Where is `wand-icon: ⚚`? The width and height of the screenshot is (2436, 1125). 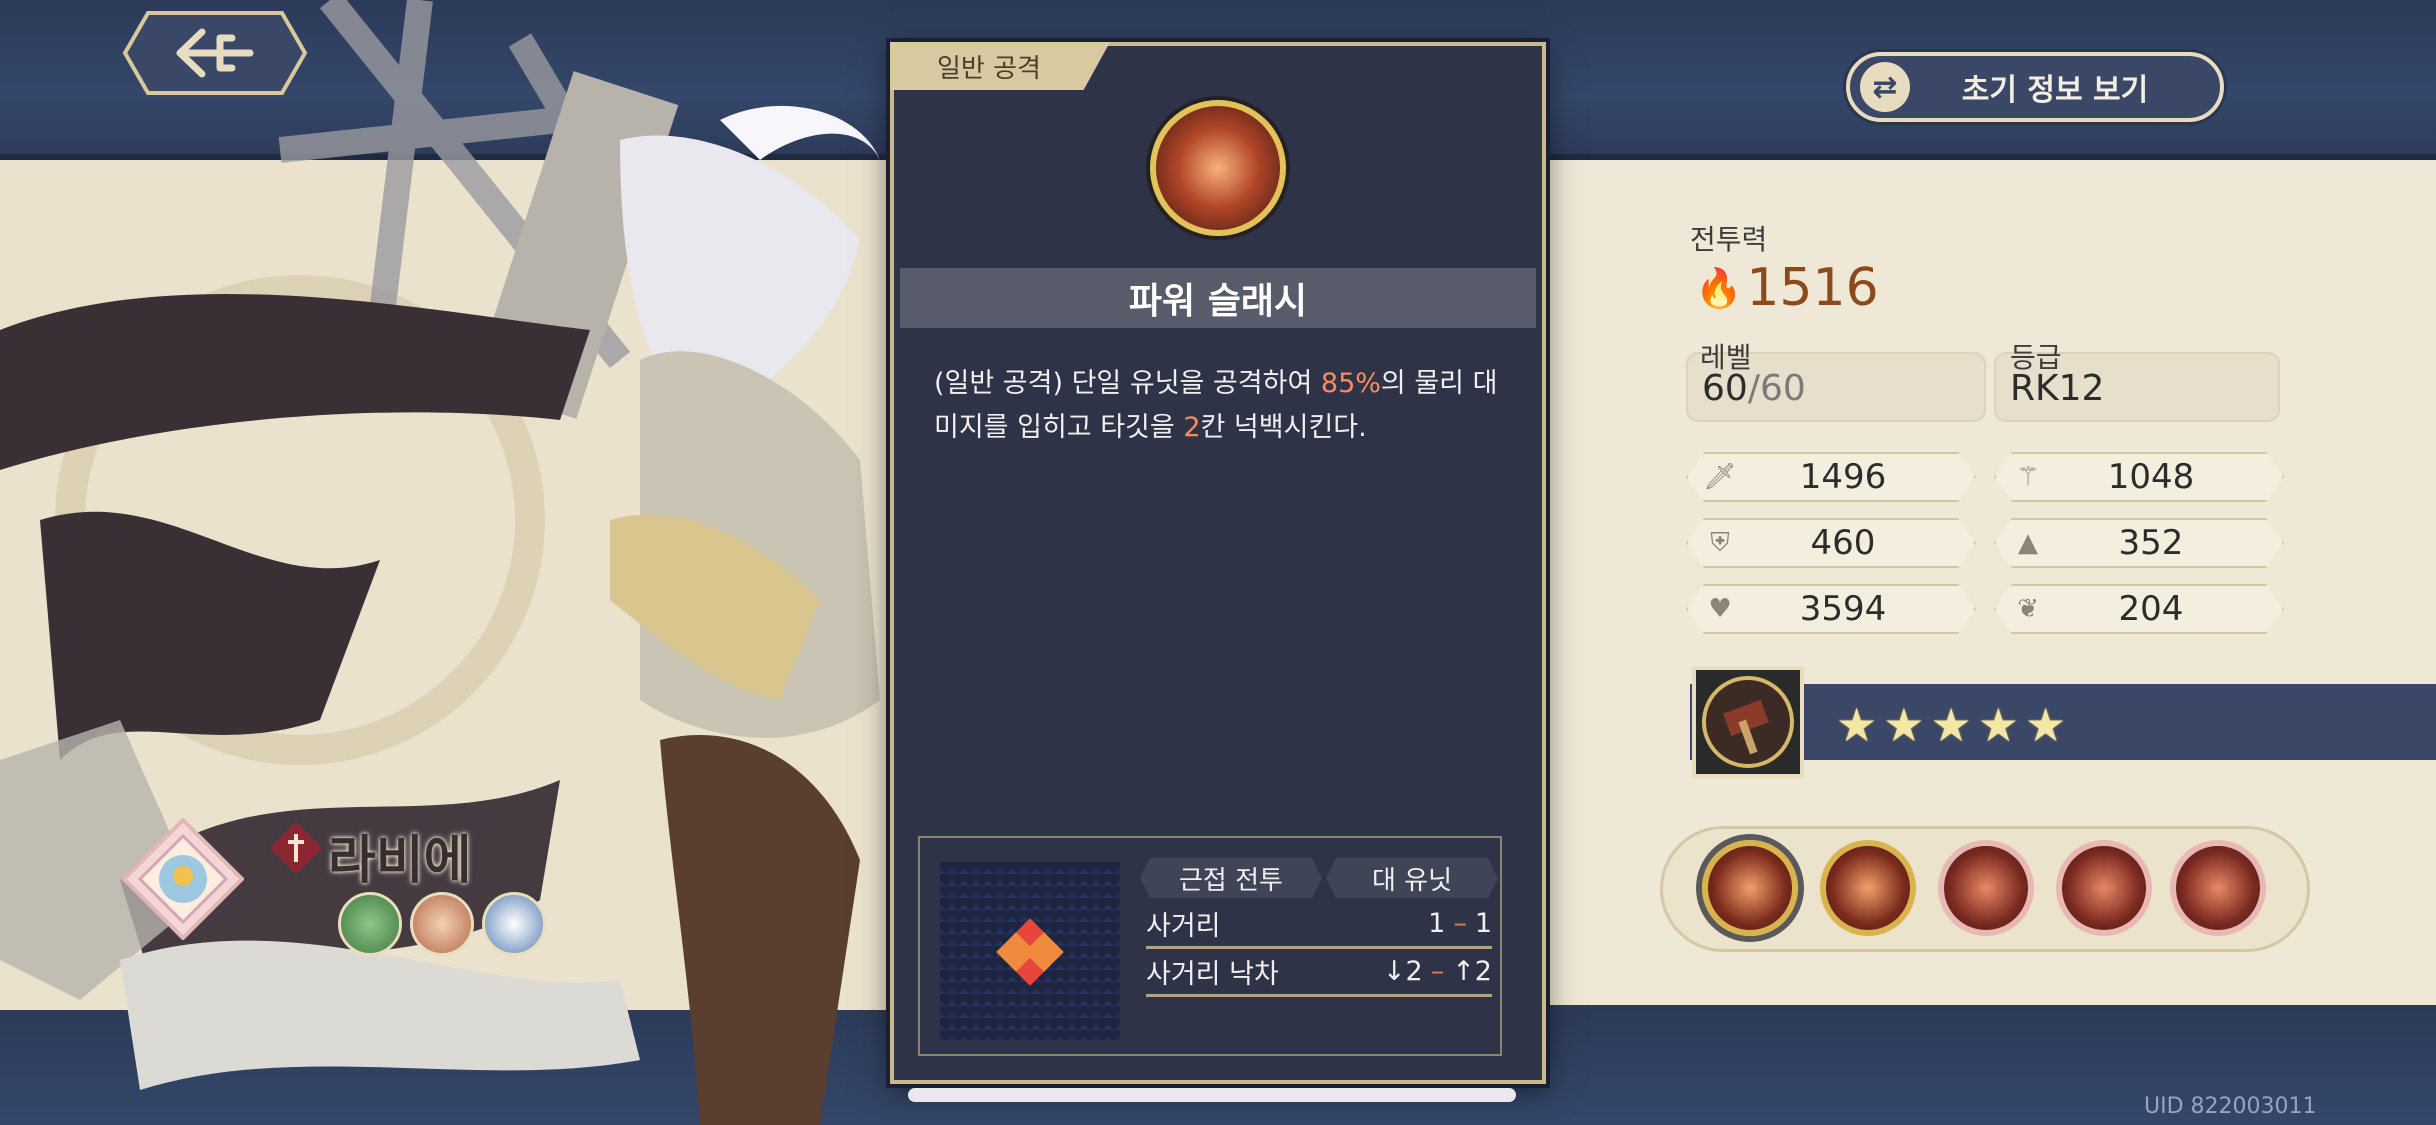 wand-icon: ⚚ is located at coordinates (2028, 477).